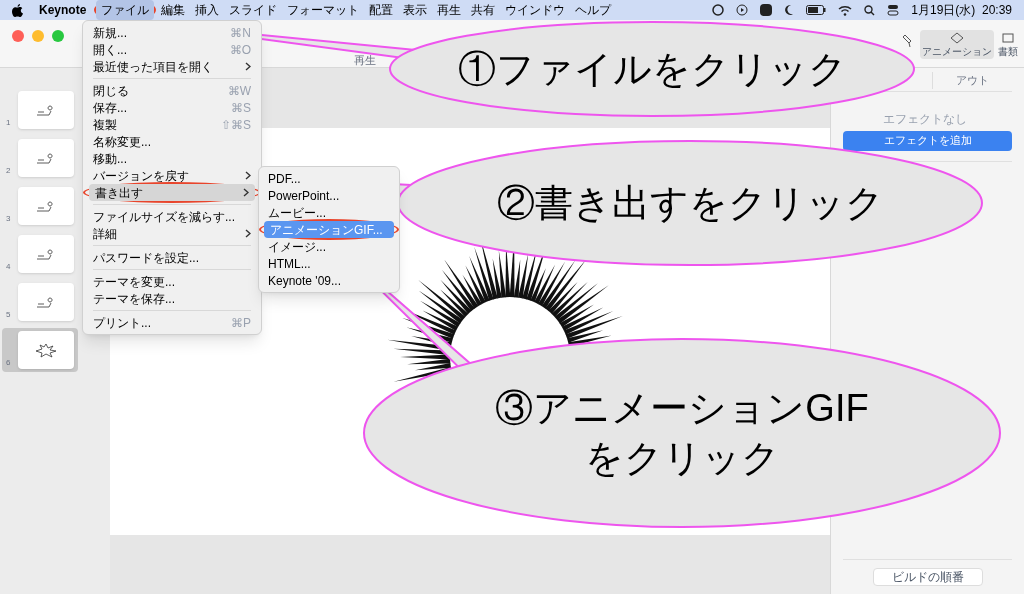 This screenshot has width=1024, height=594. What do you see at coordinates (652, 69) in the screenshot?
I see `callout-text: ①ファイルをクリック` at bounding box center [652, 69].